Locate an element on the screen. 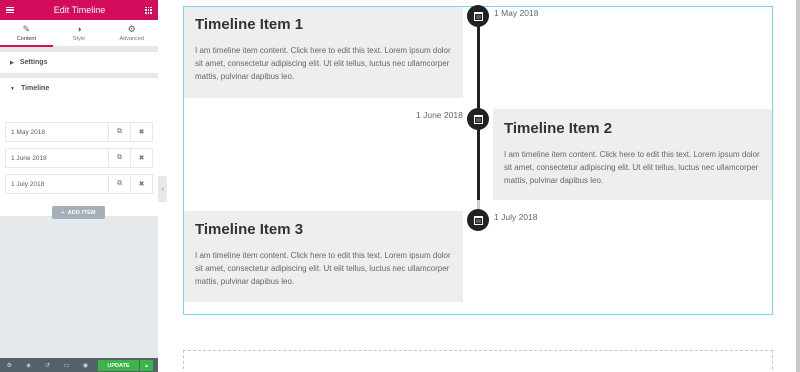 The image size is (800, 372). responsive-icon: ▭ is located at coordinates (66, 365).